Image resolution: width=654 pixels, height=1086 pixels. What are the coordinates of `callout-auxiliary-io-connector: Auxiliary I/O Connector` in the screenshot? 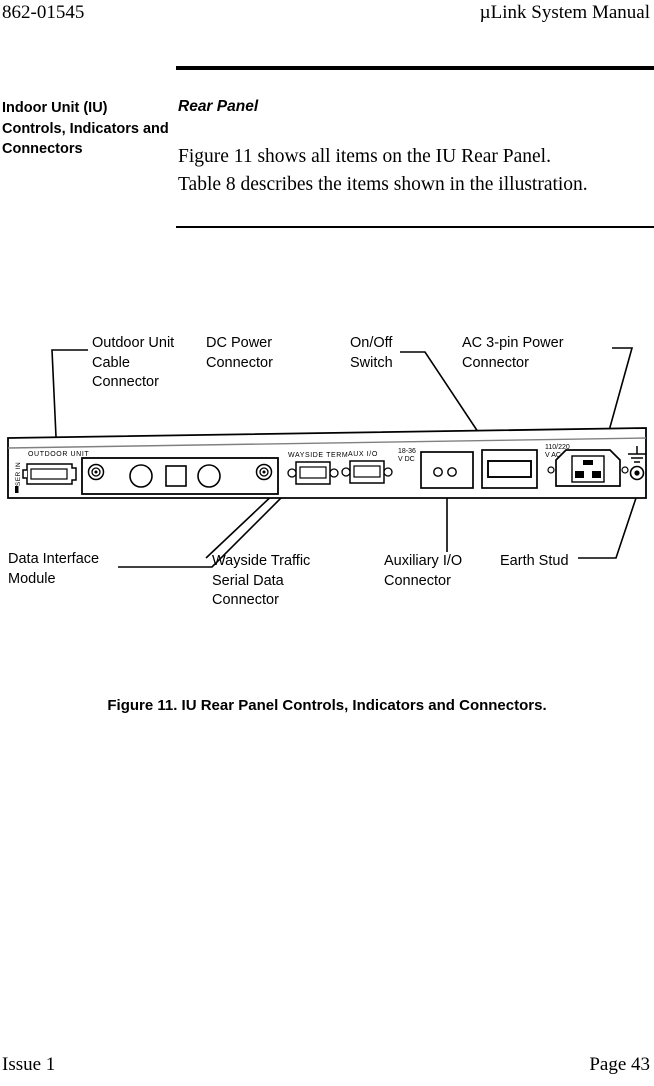 It's located at (423, 571).